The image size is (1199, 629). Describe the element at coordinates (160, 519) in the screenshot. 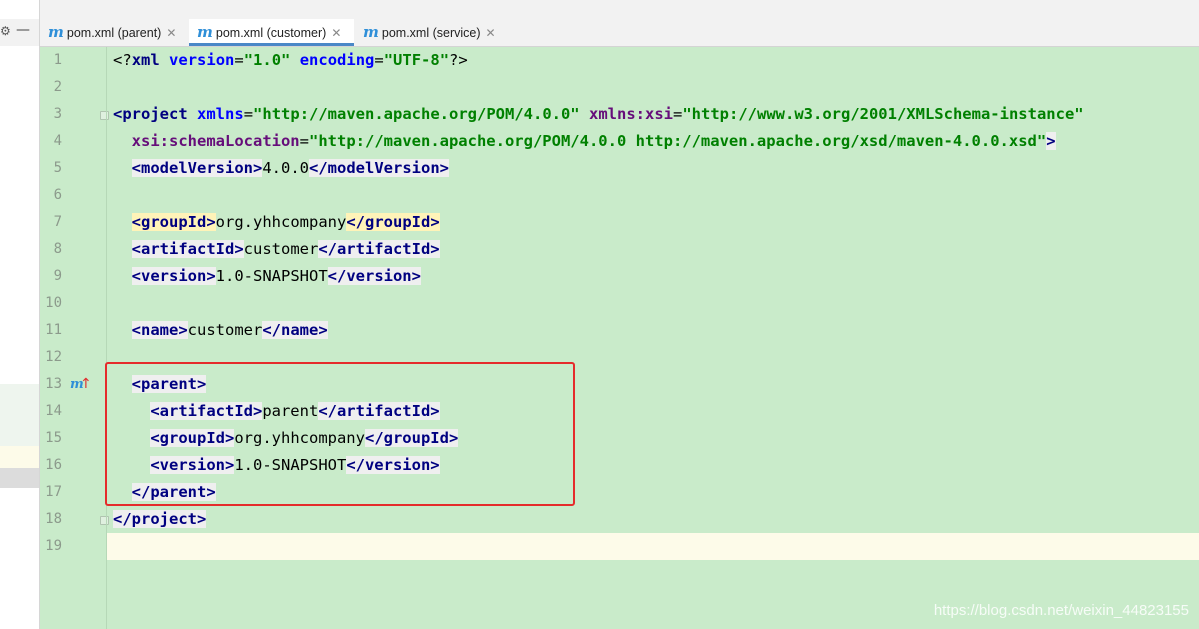

I see `code-line-18: </project>` at that location.